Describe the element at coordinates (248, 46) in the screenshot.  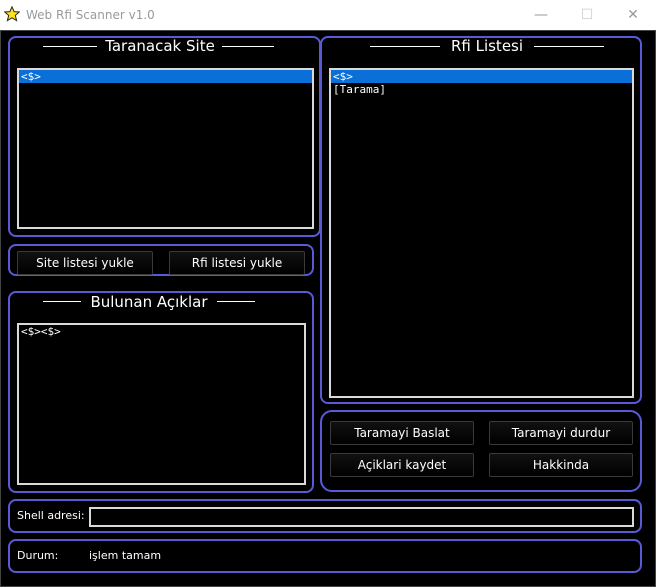
I see `site-heading-rule-right` at that location.